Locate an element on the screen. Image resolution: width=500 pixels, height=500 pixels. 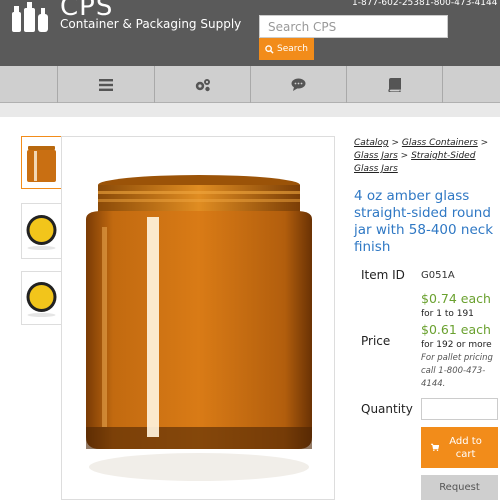
book-icon is located at coordinates (394, 84).